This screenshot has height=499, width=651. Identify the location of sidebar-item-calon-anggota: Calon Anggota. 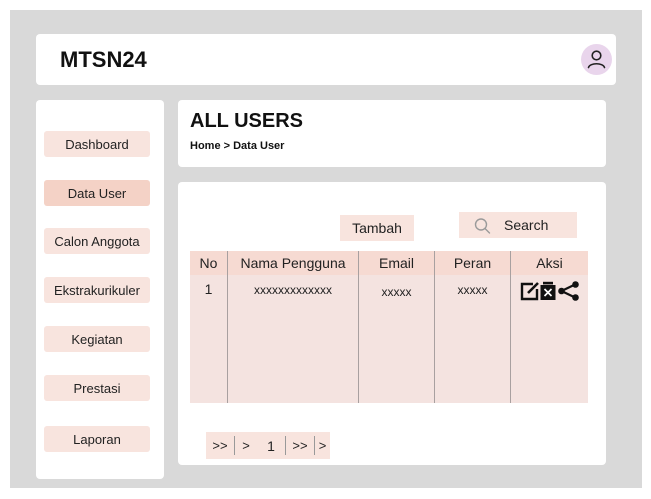
(97, 241).